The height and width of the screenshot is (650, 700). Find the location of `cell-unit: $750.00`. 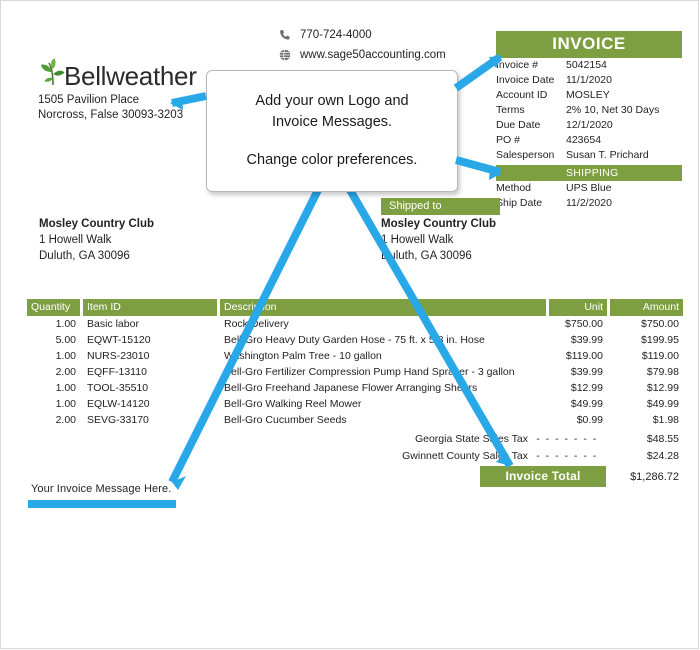

cell-unit: $750.00 is located at coordinates (584, 324).